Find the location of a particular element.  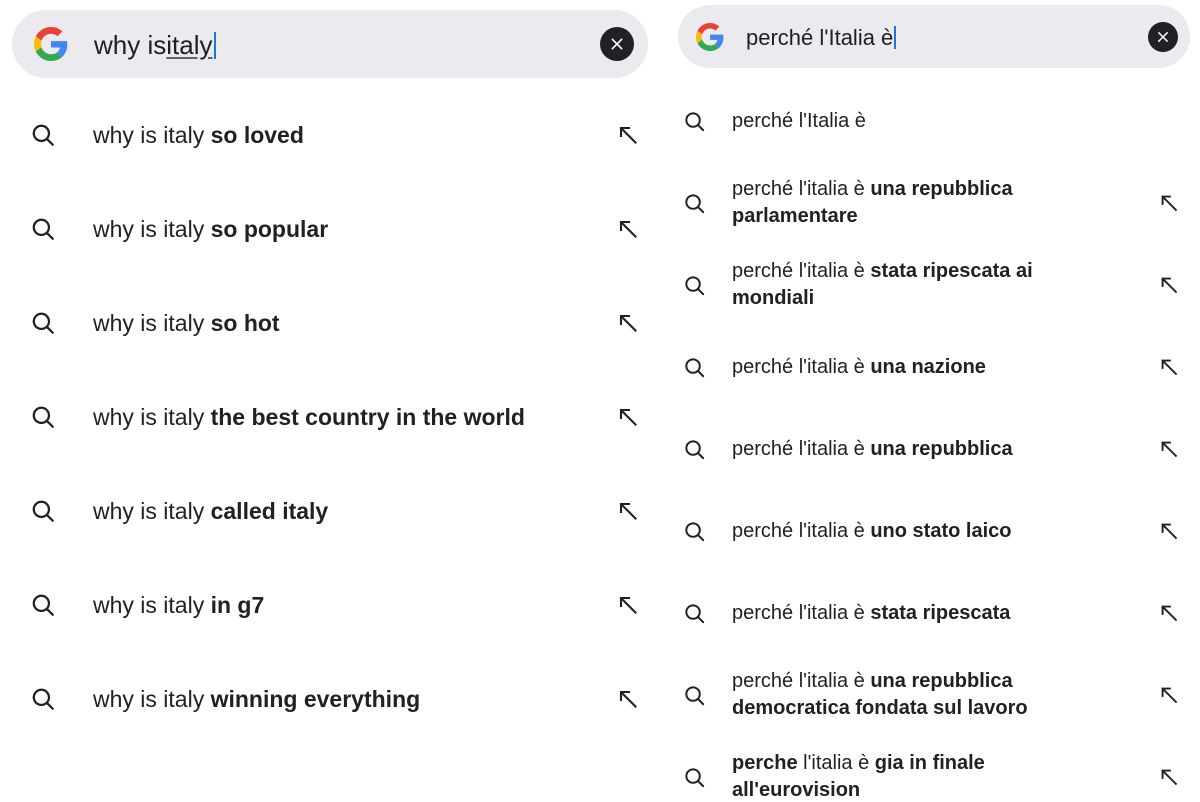

suggestion-text: perché l'Italia è is located at coordinates (799, 120).